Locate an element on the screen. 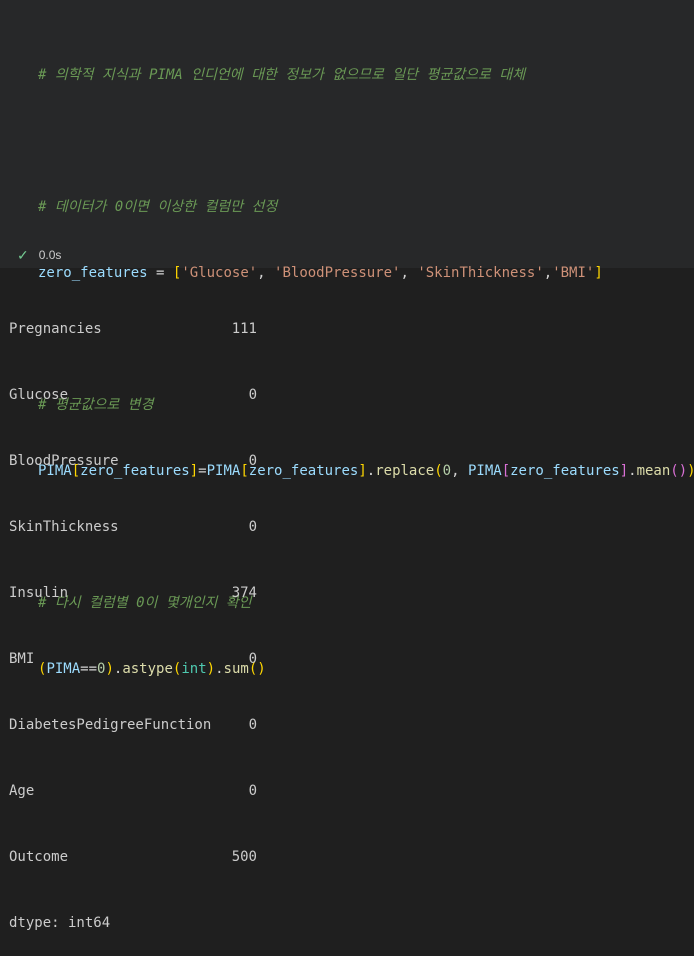  row-name: BMI is located at coordinates (22, 659).